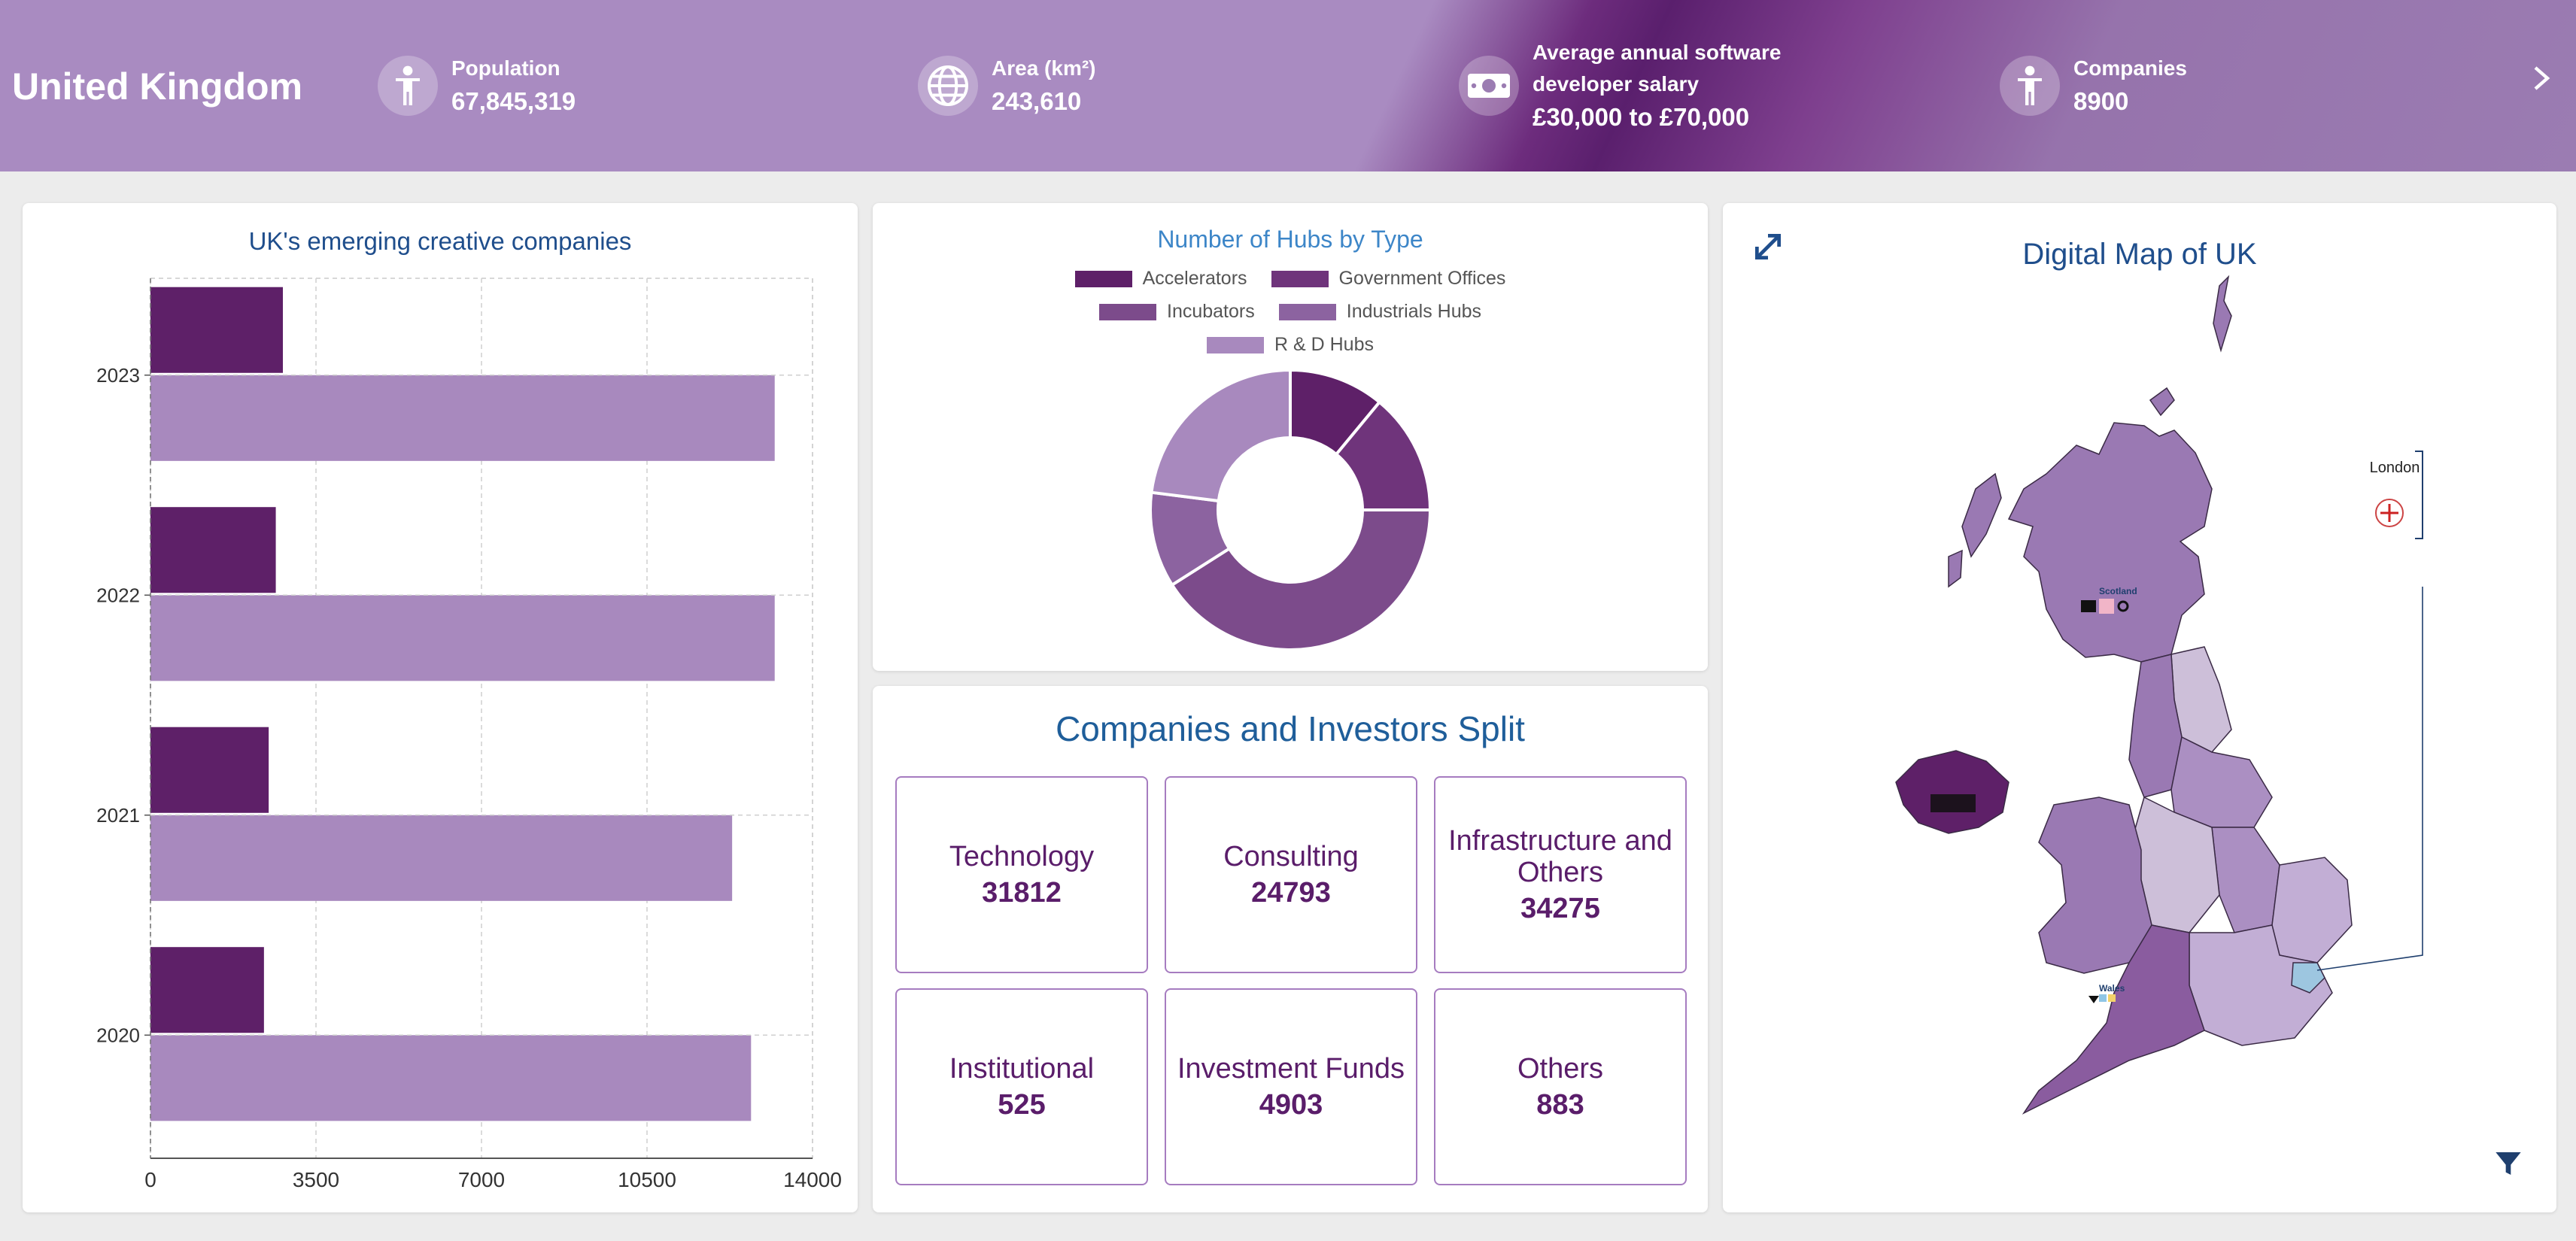 The height and width of the screenshot is (1241, 2576). Describe the element at coordinates (1291, 874) in the screenshot. I see `tile-consulting: Consulting 24793` at that location.